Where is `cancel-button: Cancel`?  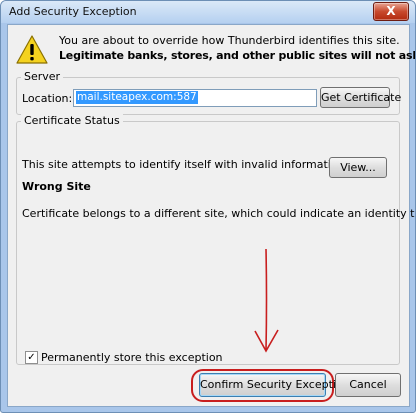
cancel-button: Cancel is located at coordinates (368, 385).